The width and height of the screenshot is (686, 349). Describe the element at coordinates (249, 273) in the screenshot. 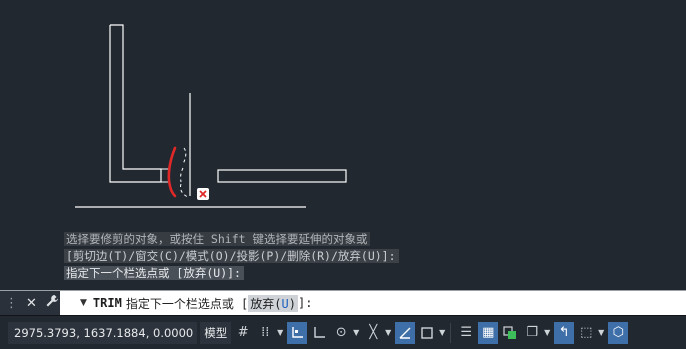

I see `history-line: 指定下一个栏选点或 [放弃(U)]:` at that location.